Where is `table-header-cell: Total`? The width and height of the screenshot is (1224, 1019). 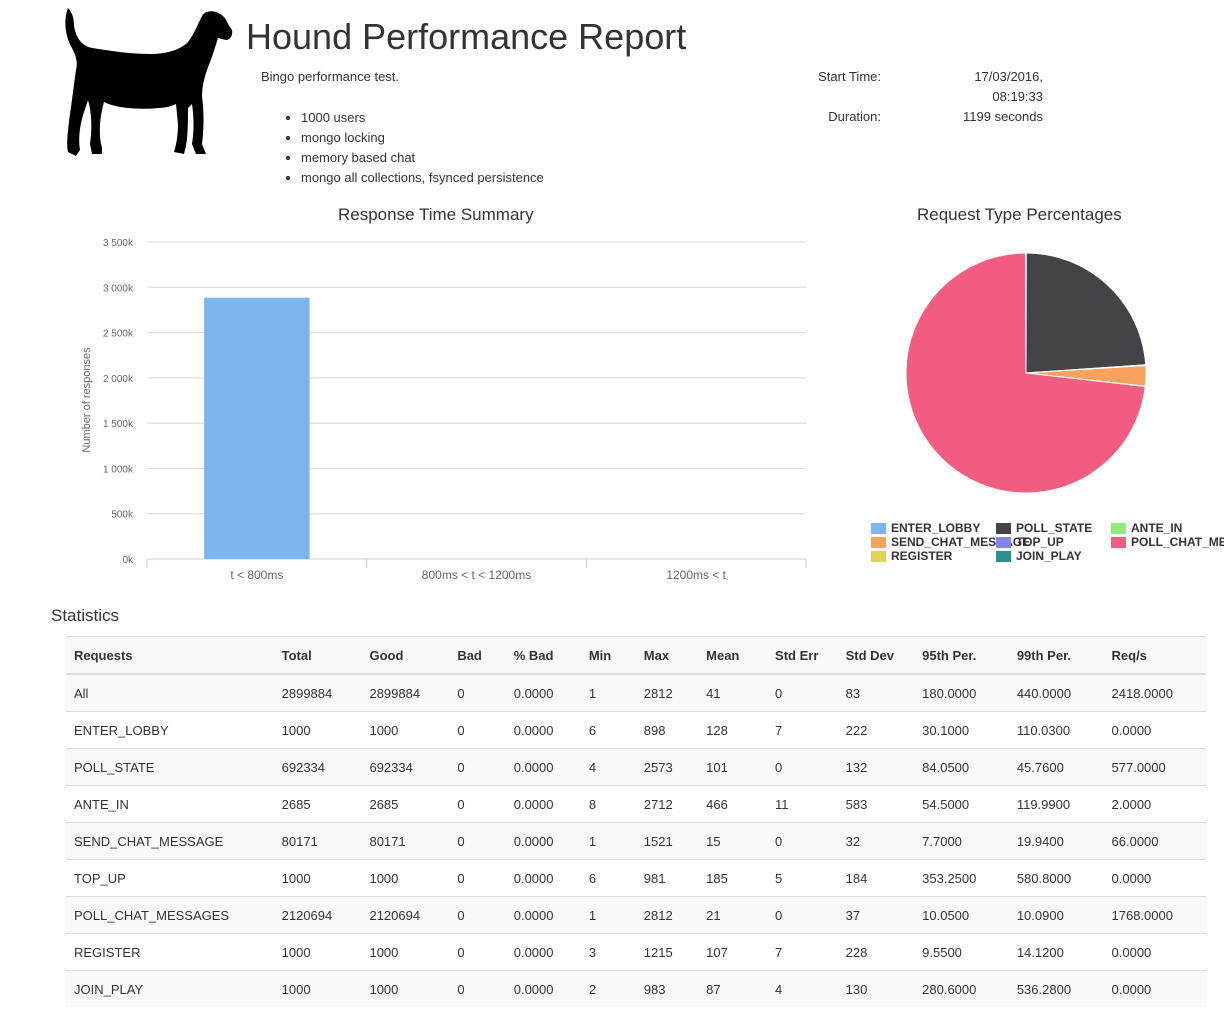 table-header-cell: Total is located at coordinates (317, 655).